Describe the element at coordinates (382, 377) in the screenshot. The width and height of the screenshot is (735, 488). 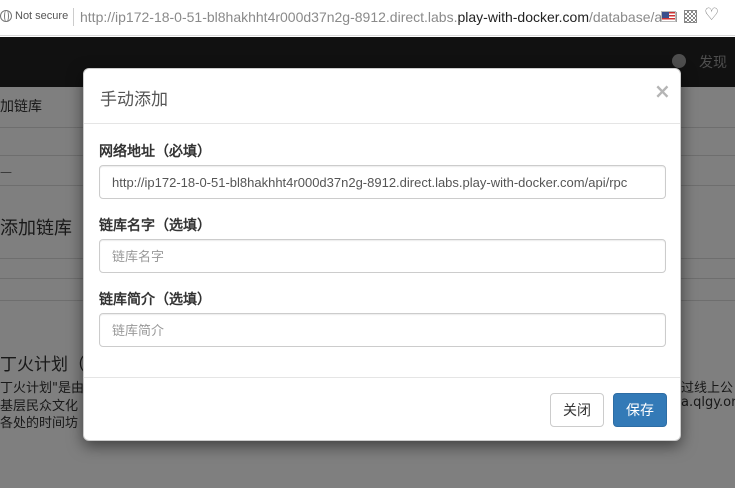
I see `modal-footer-divider` at that location.